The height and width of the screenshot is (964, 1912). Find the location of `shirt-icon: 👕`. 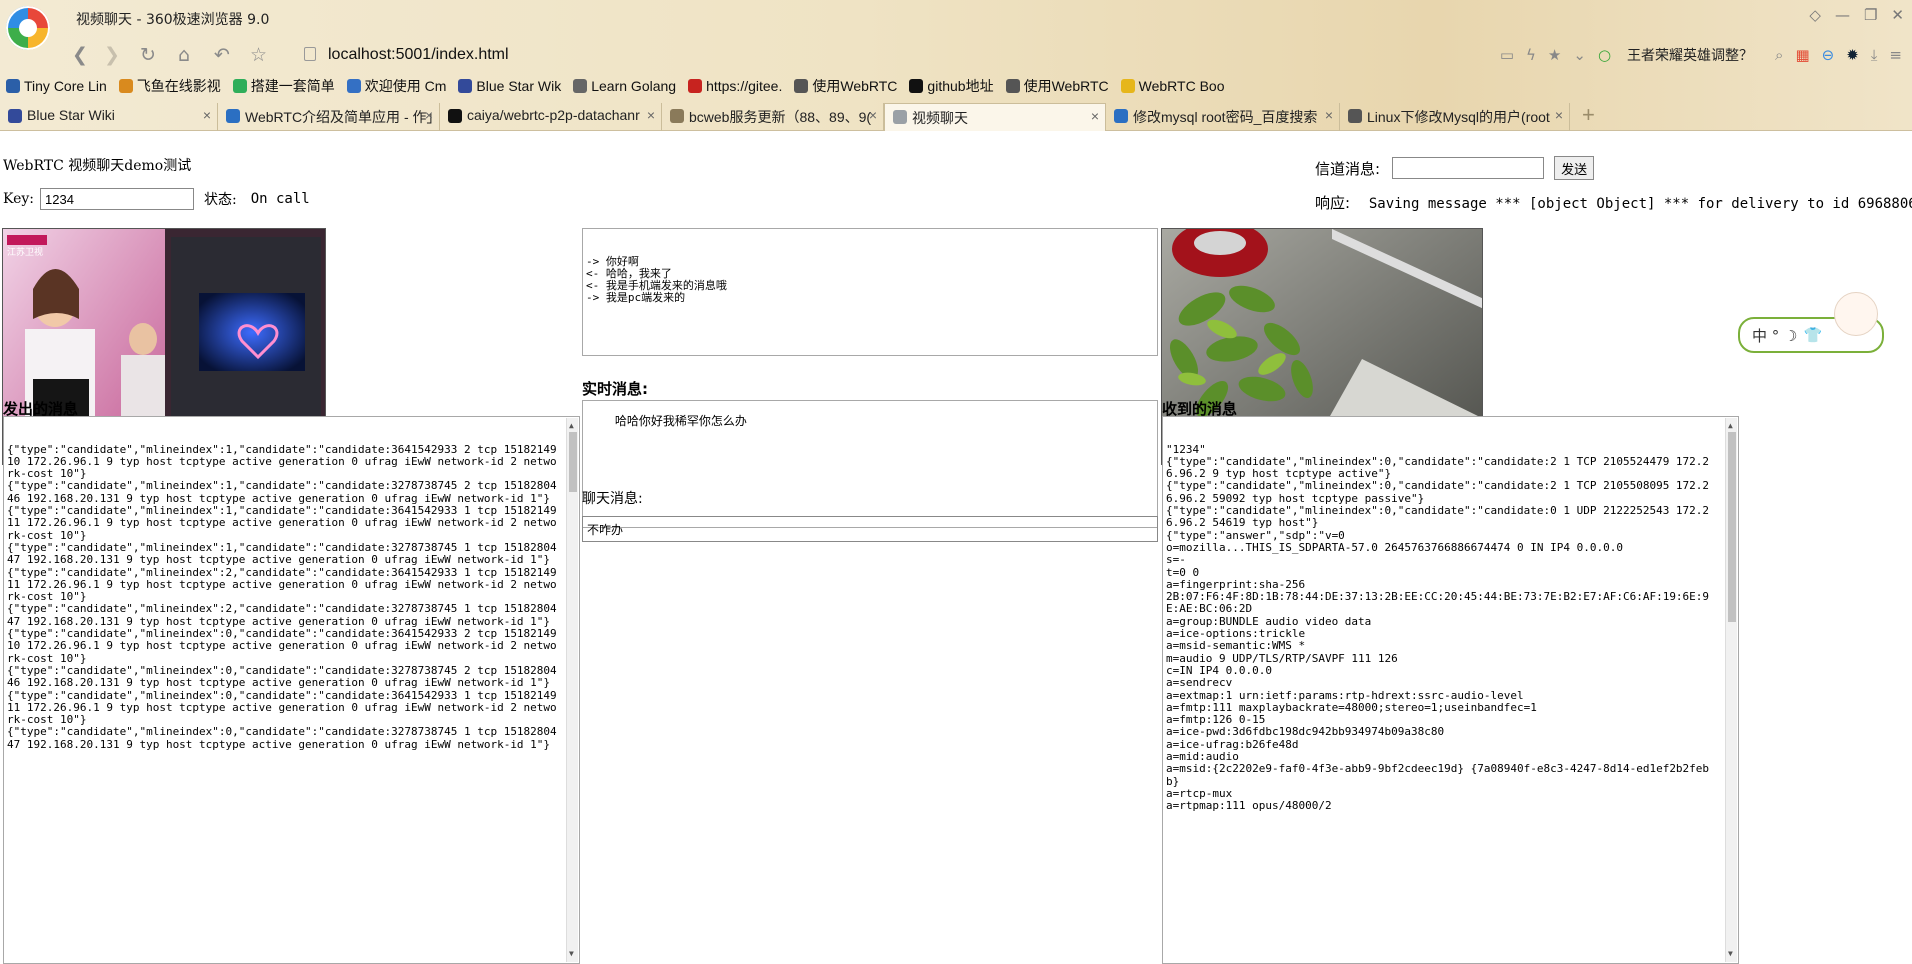

shirt-icon: 👕 is located at coordinates (1813, 335).